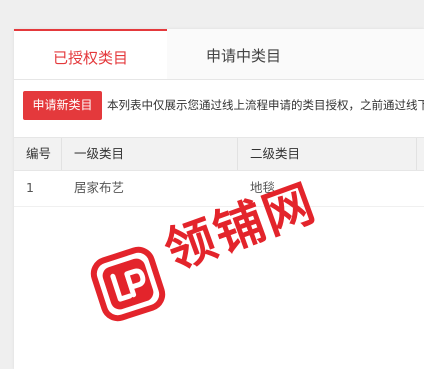  Describe the element at coordinates (128, 284) in the screenshot. I see `watermark-logo-icon` at that location.